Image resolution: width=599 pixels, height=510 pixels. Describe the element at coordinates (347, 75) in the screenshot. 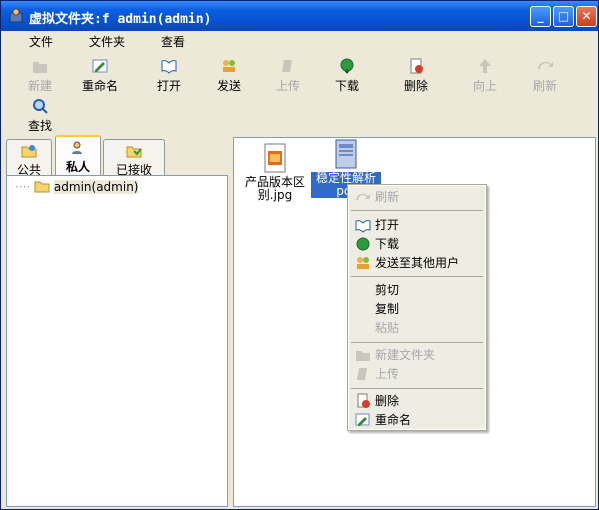

I see `download-button: 下载` at that location.